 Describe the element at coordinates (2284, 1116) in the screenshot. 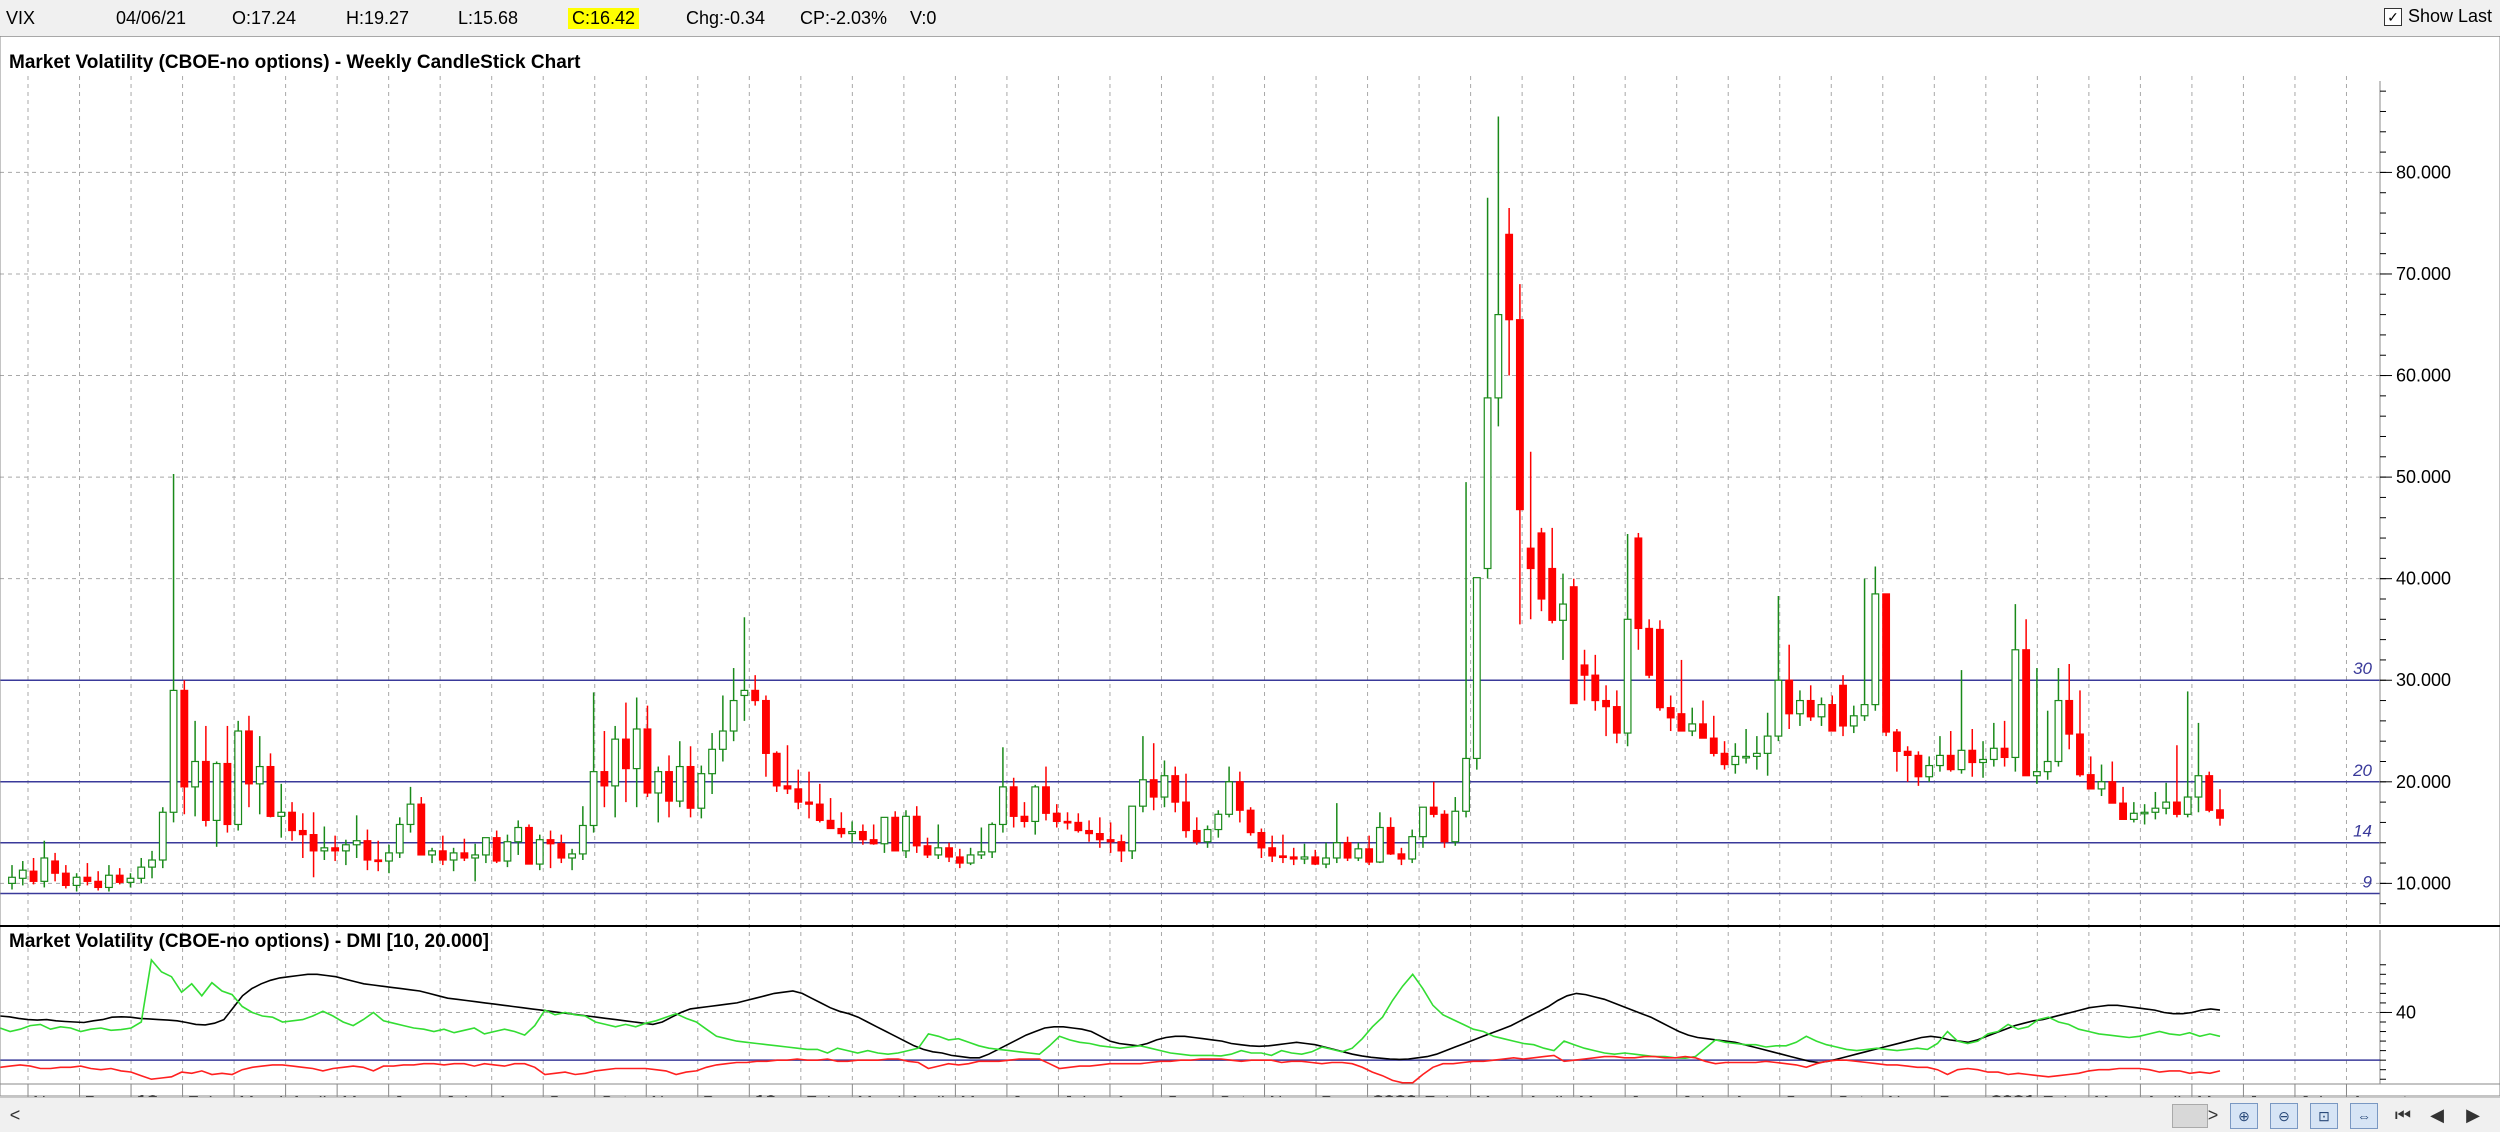

I see `zoom-out-icon: ⊖` at that location.